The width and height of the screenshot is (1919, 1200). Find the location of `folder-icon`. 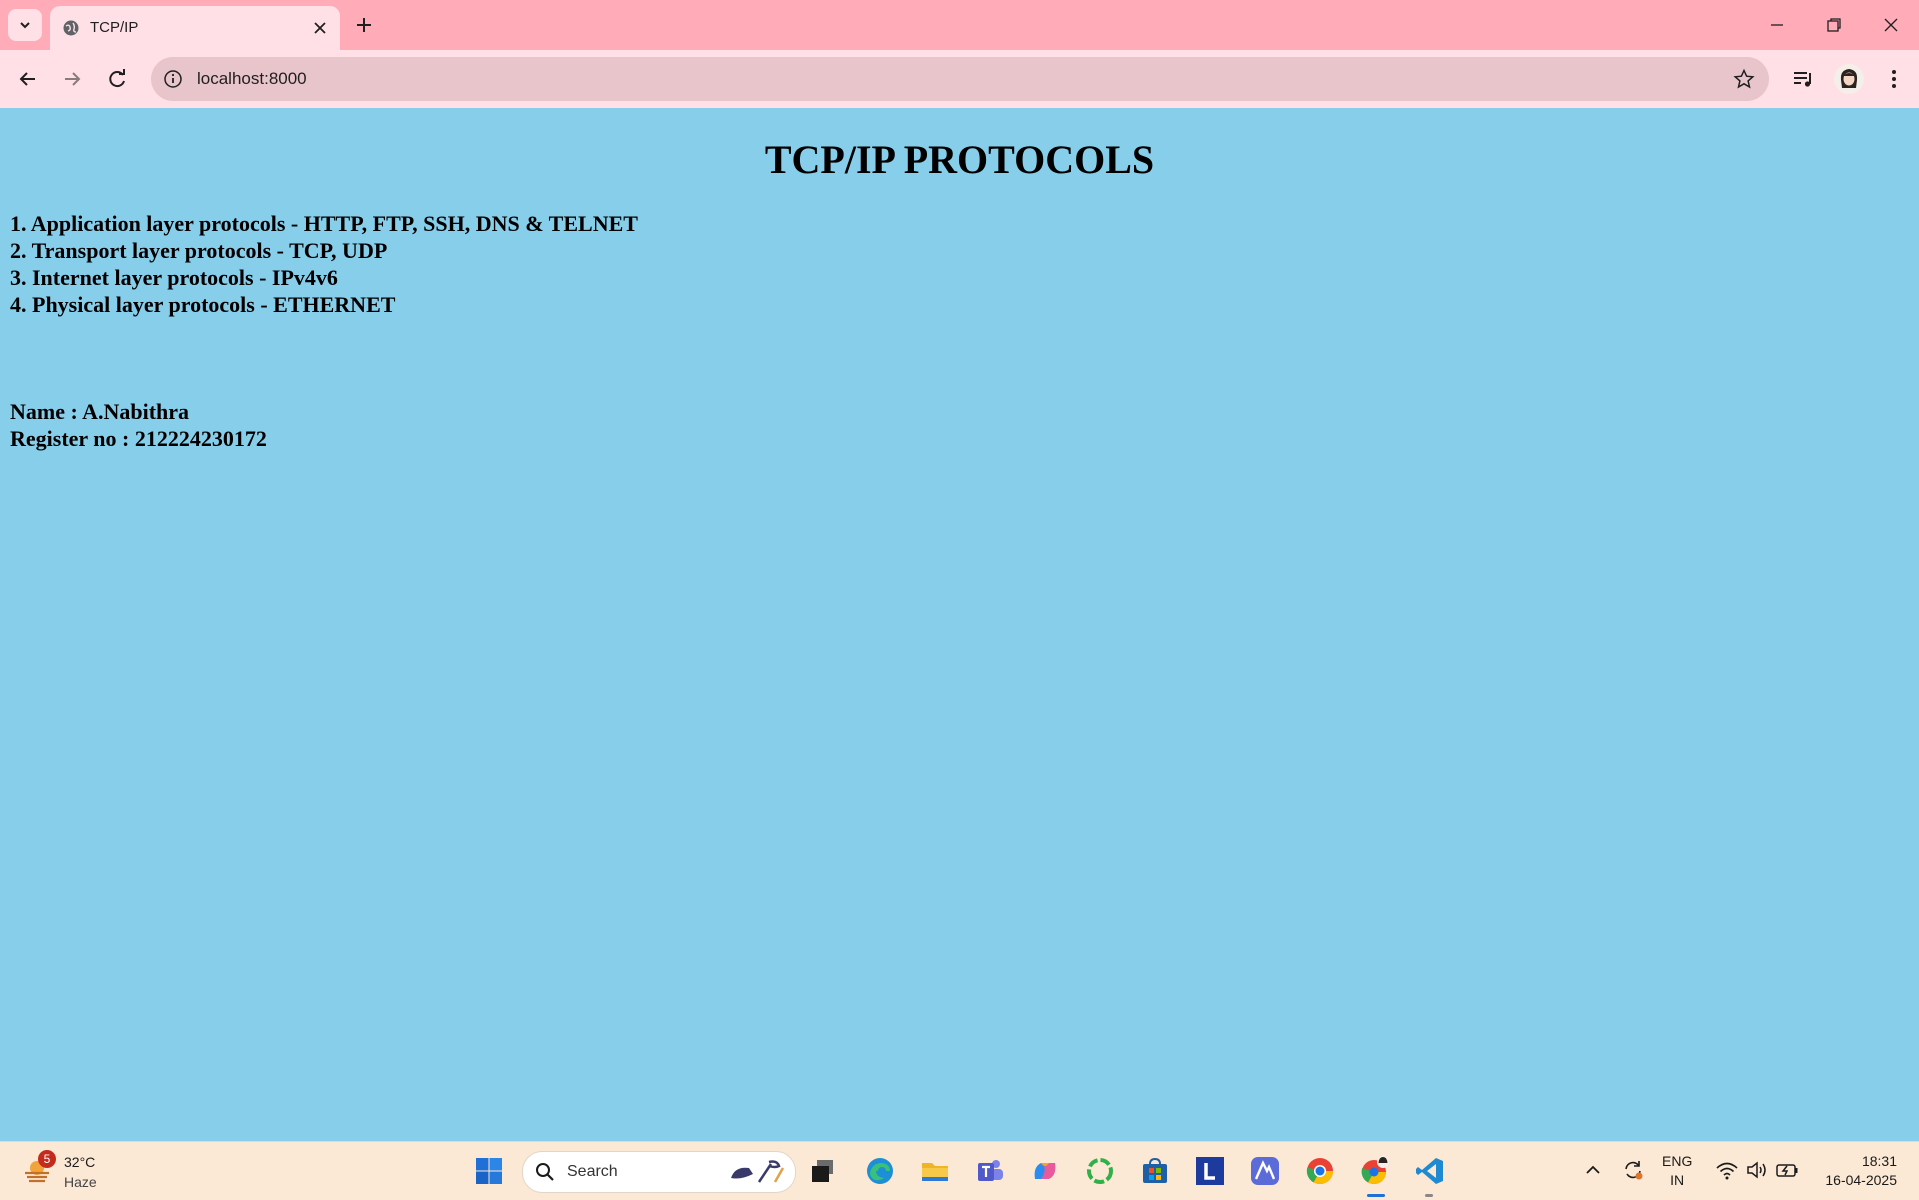

folder-icon is located at coordinates (935, 1172).